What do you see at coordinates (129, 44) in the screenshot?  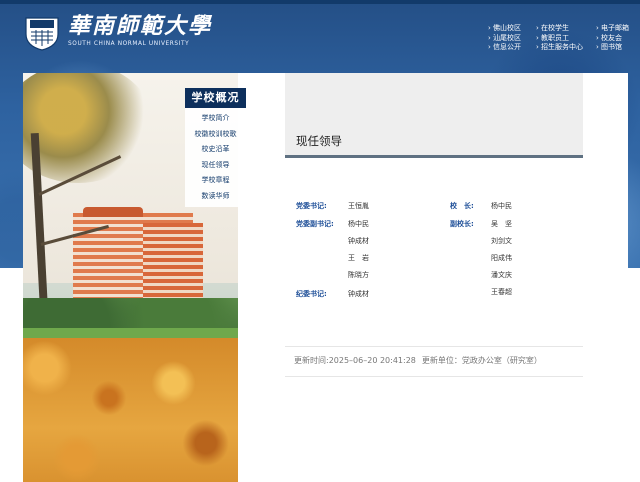 I see `logo-english-name: SOUTH CHINA NORMAL UNIVERSITY` at bounding box center [129, 44].